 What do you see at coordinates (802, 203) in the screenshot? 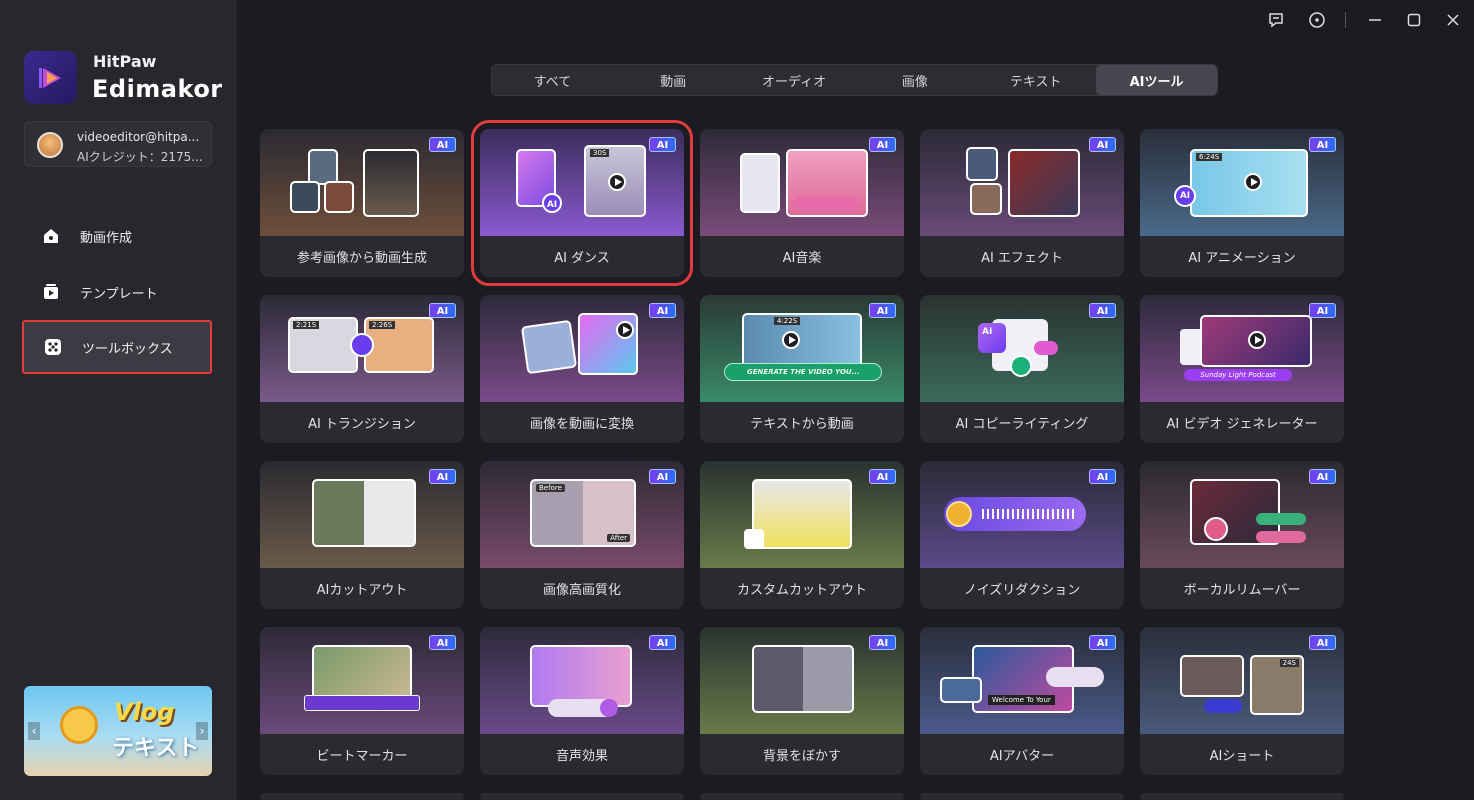
I see `tool-card-ai-music: AI AI音楽` at bounding box center [802, 203].